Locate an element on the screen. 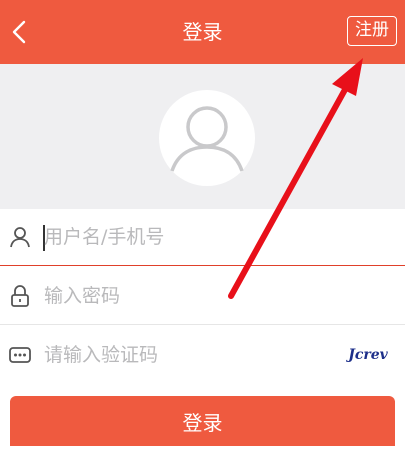 This screenshot has width=405, height=450. captcha-image: Jcrev is located at coordinates (368, 355).